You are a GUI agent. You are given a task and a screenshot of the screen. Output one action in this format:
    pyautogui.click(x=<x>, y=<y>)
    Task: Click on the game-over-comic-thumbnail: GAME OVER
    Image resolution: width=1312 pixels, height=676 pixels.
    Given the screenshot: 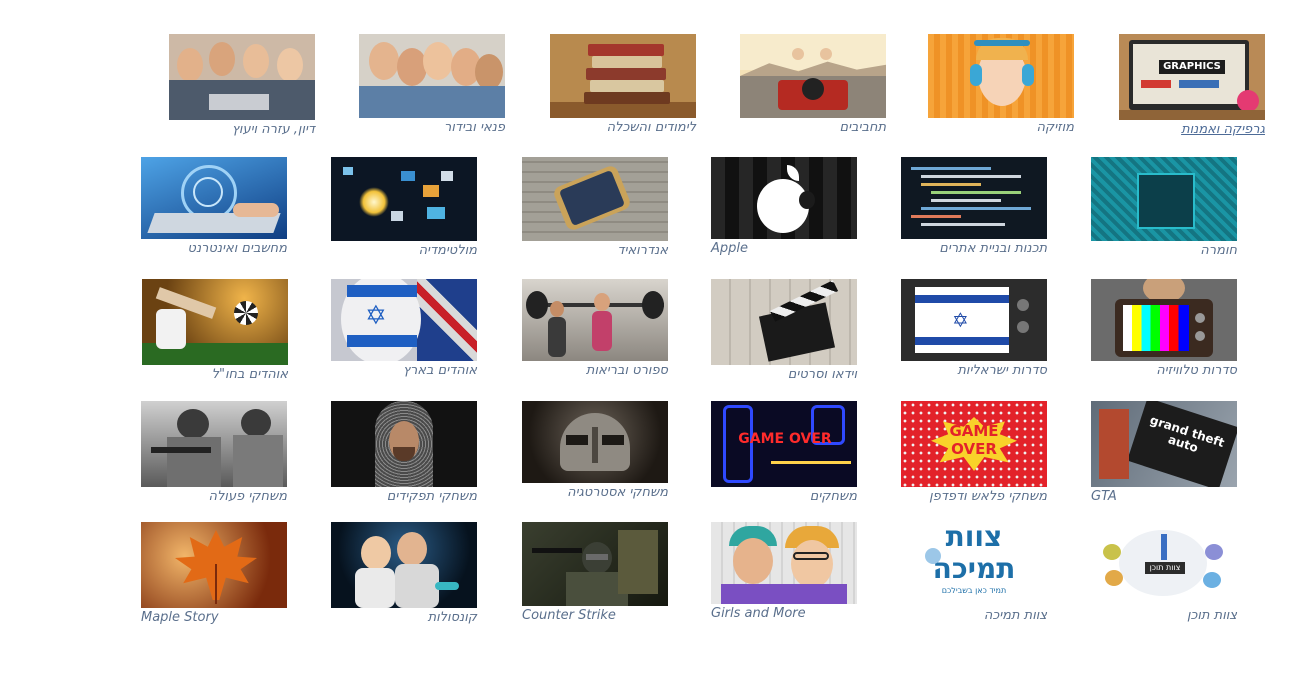 What is the action you would take?
    pyautogui.click(x=974, y=444)
    